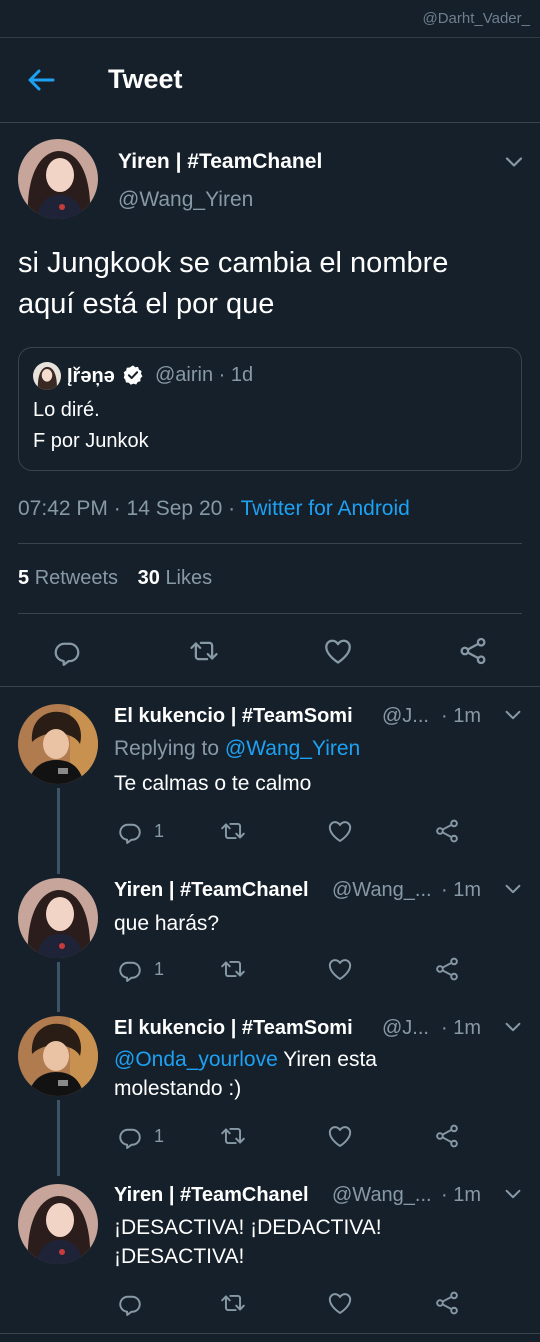 The height and width of the screenshot is (1342, 540). I want to click on replying-to-link: @Wang_Yiren, so click(292, 748).